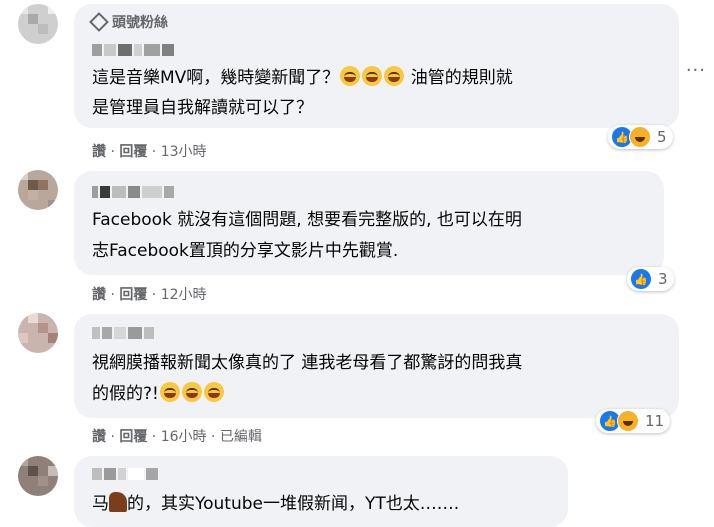 The height and width of the screenshot is (527, 714). What do you see at coordinates (202, 108) in the screenshot?
I see `comment-text-line2: 是管理員自我解讀就可以了？` at bounding box center [202, 108].